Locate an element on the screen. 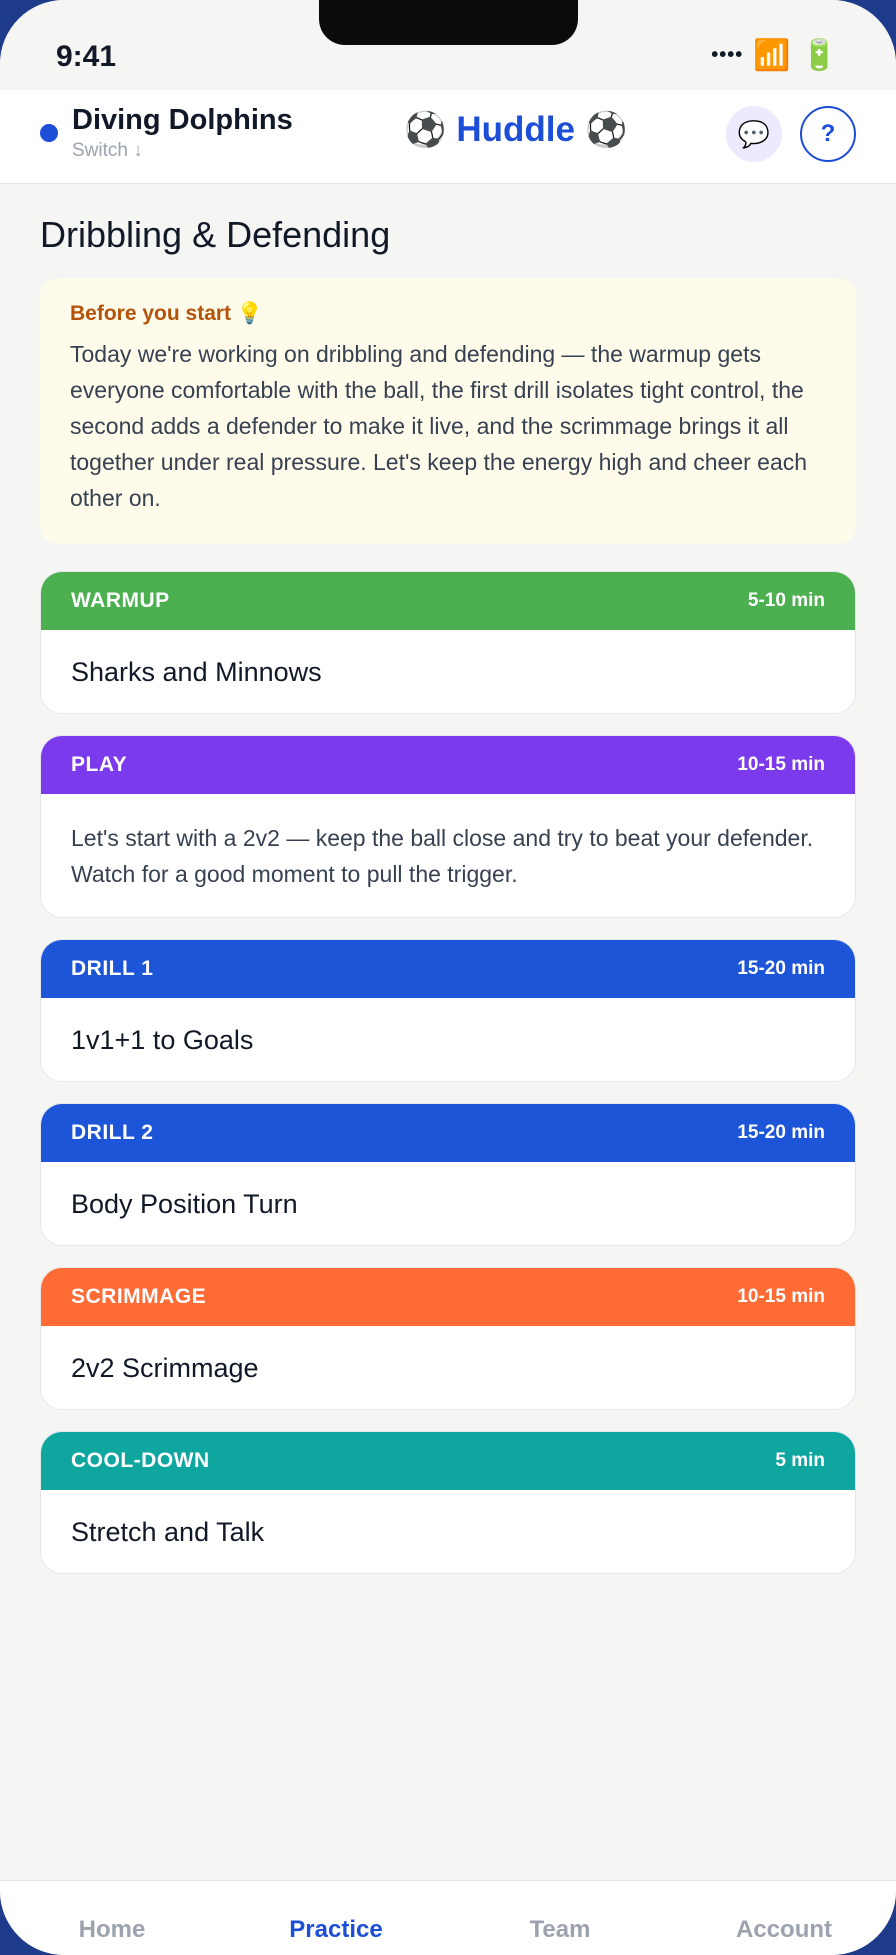 The height and width of the screenshot is (1955, 896). block-body: Stretch and Talk is located at coordinates (448, 1531).